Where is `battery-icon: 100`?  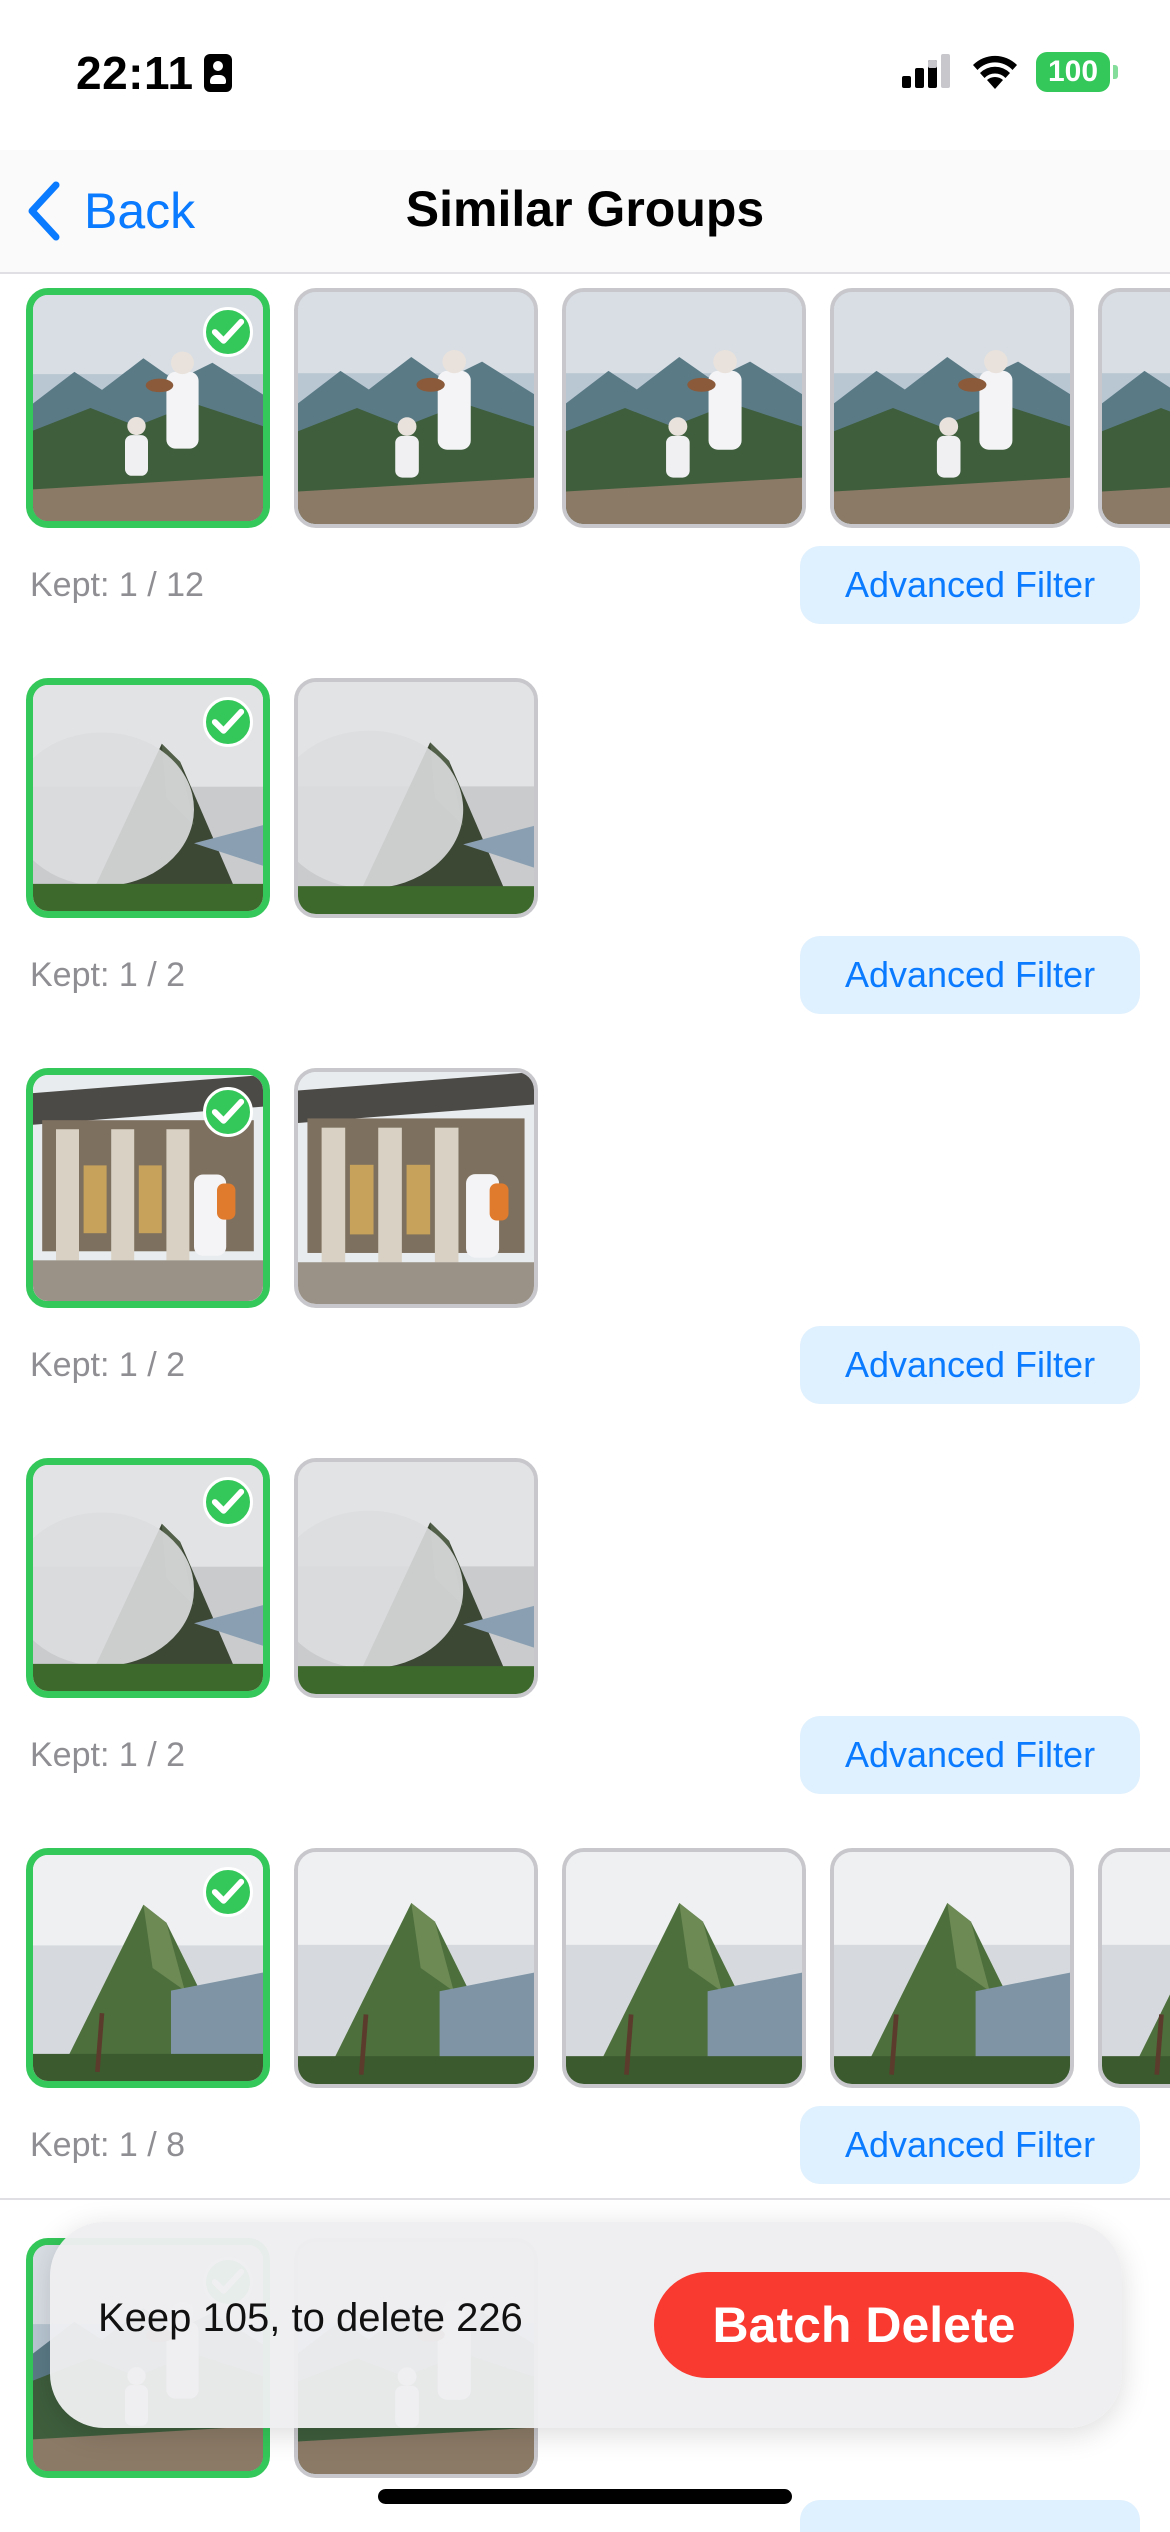
battery-icon: 100 is located at coordinates (1077, 72).